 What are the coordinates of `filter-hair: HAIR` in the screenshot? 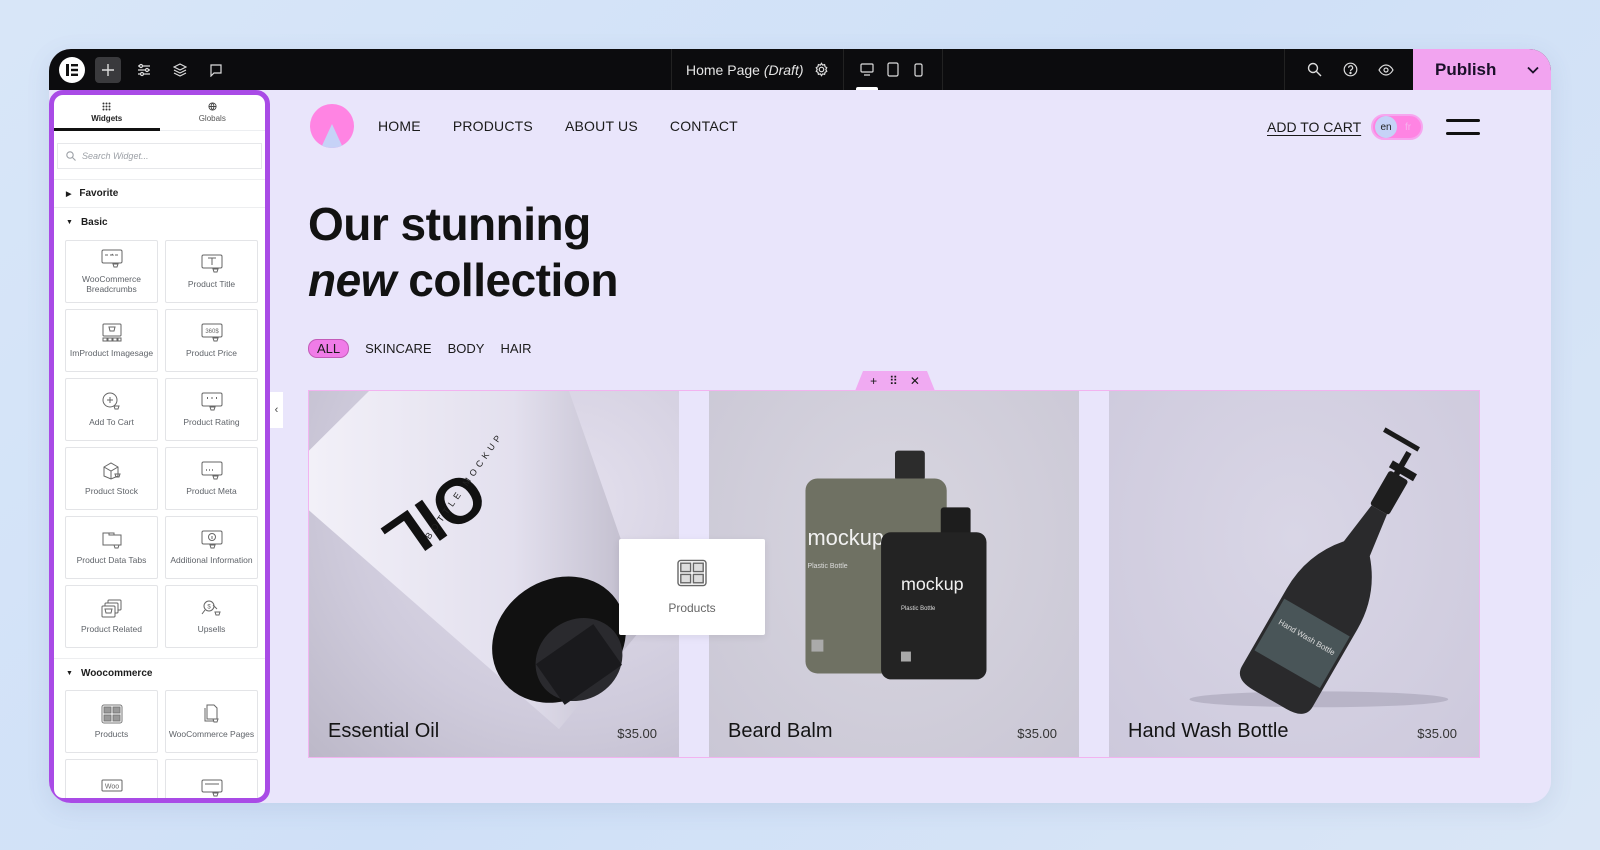 It's located at (515, 348).